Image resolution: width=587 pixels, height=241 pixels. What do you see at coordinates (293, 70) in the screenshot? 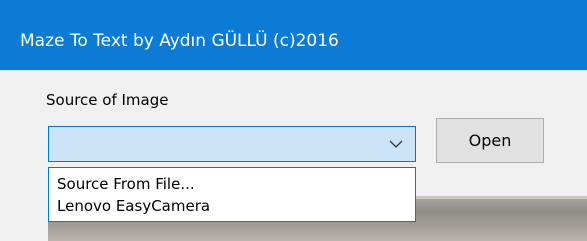
I see `divider` at bounding box center [293, 70].